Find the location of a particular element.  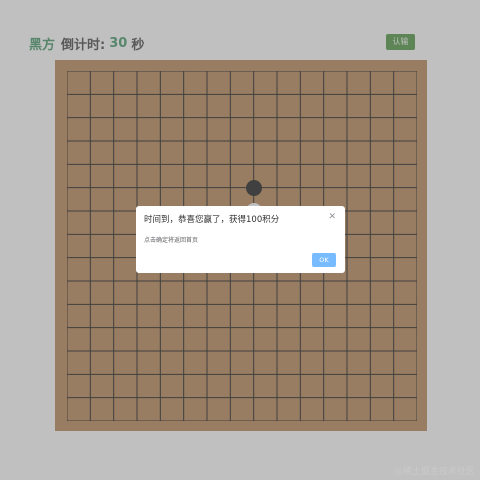

watermark: @稀土掘金技术社区 is located at coordinates (434, 472).